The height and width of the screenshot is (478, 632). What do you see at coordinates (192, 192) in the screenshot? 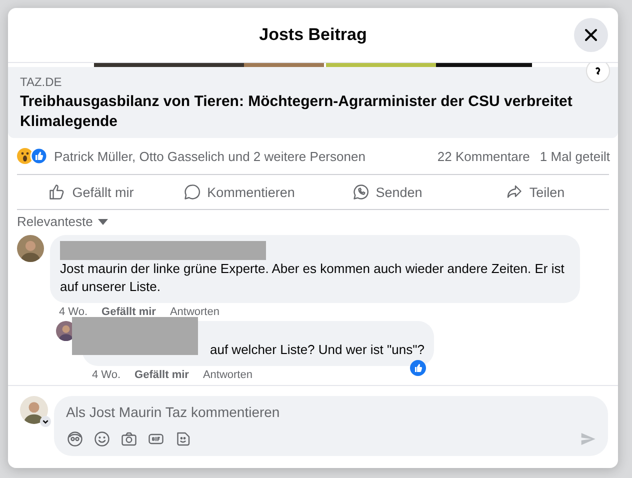
I see `speech-bubble-icon` at bounding box center [192, 192].